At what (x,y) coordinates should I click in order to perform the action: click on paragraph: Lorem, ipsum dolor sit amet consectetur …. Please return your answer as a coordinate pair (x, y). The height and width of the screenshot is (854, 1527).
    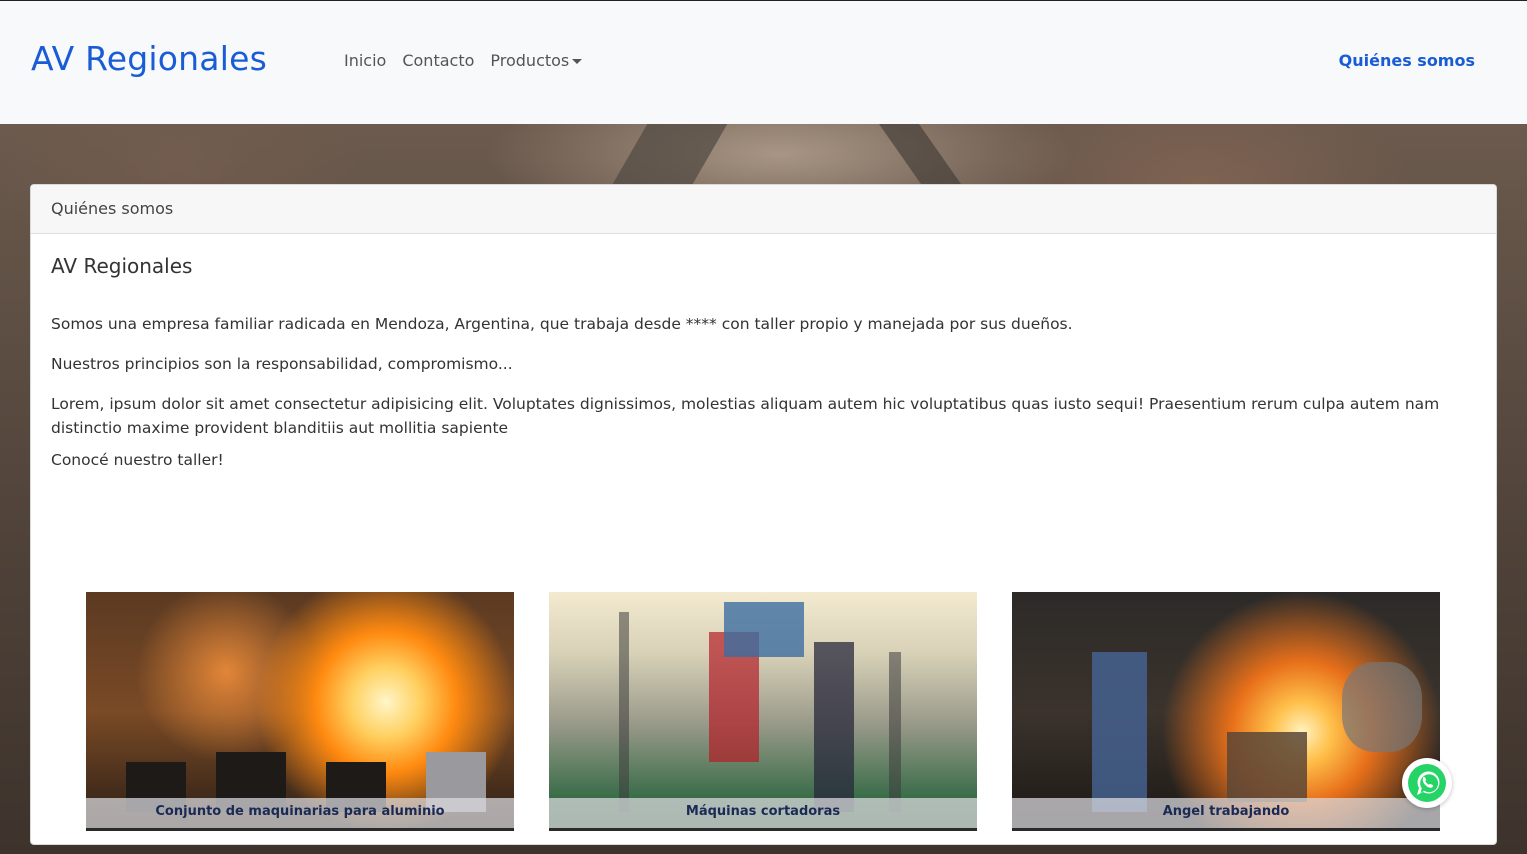
    Looking at the image, I should click on (745, 416).